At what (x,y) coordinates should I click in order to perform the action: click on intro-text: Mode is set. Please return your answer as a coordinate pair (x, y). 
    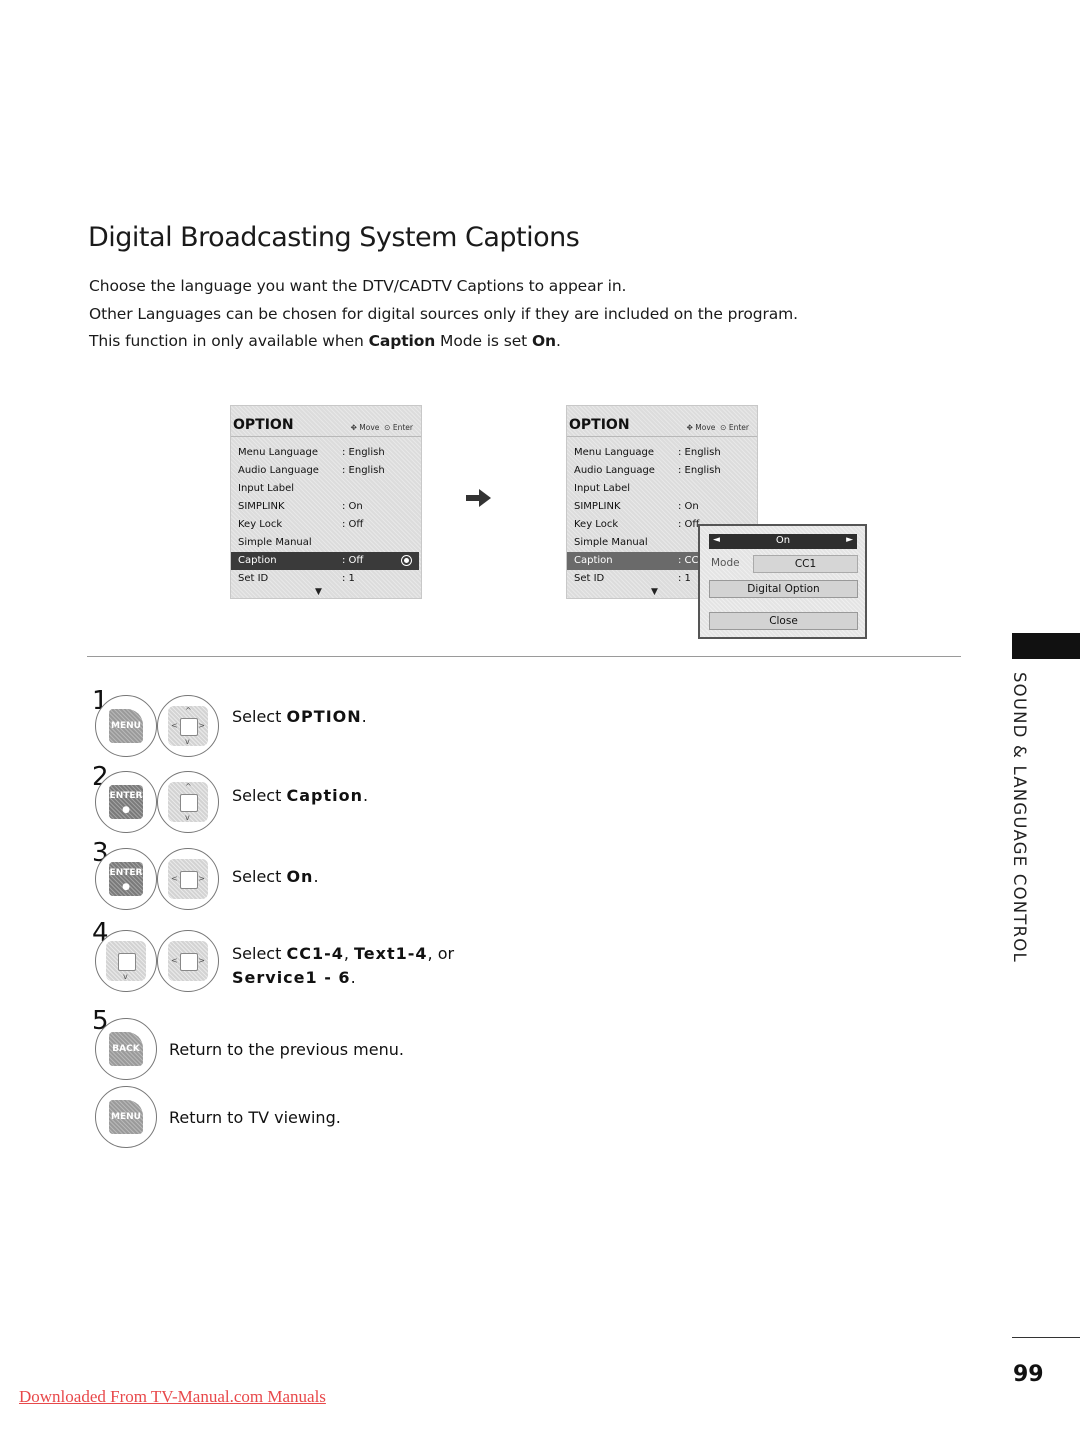
    Looking at the image, I should click on (483, 341).